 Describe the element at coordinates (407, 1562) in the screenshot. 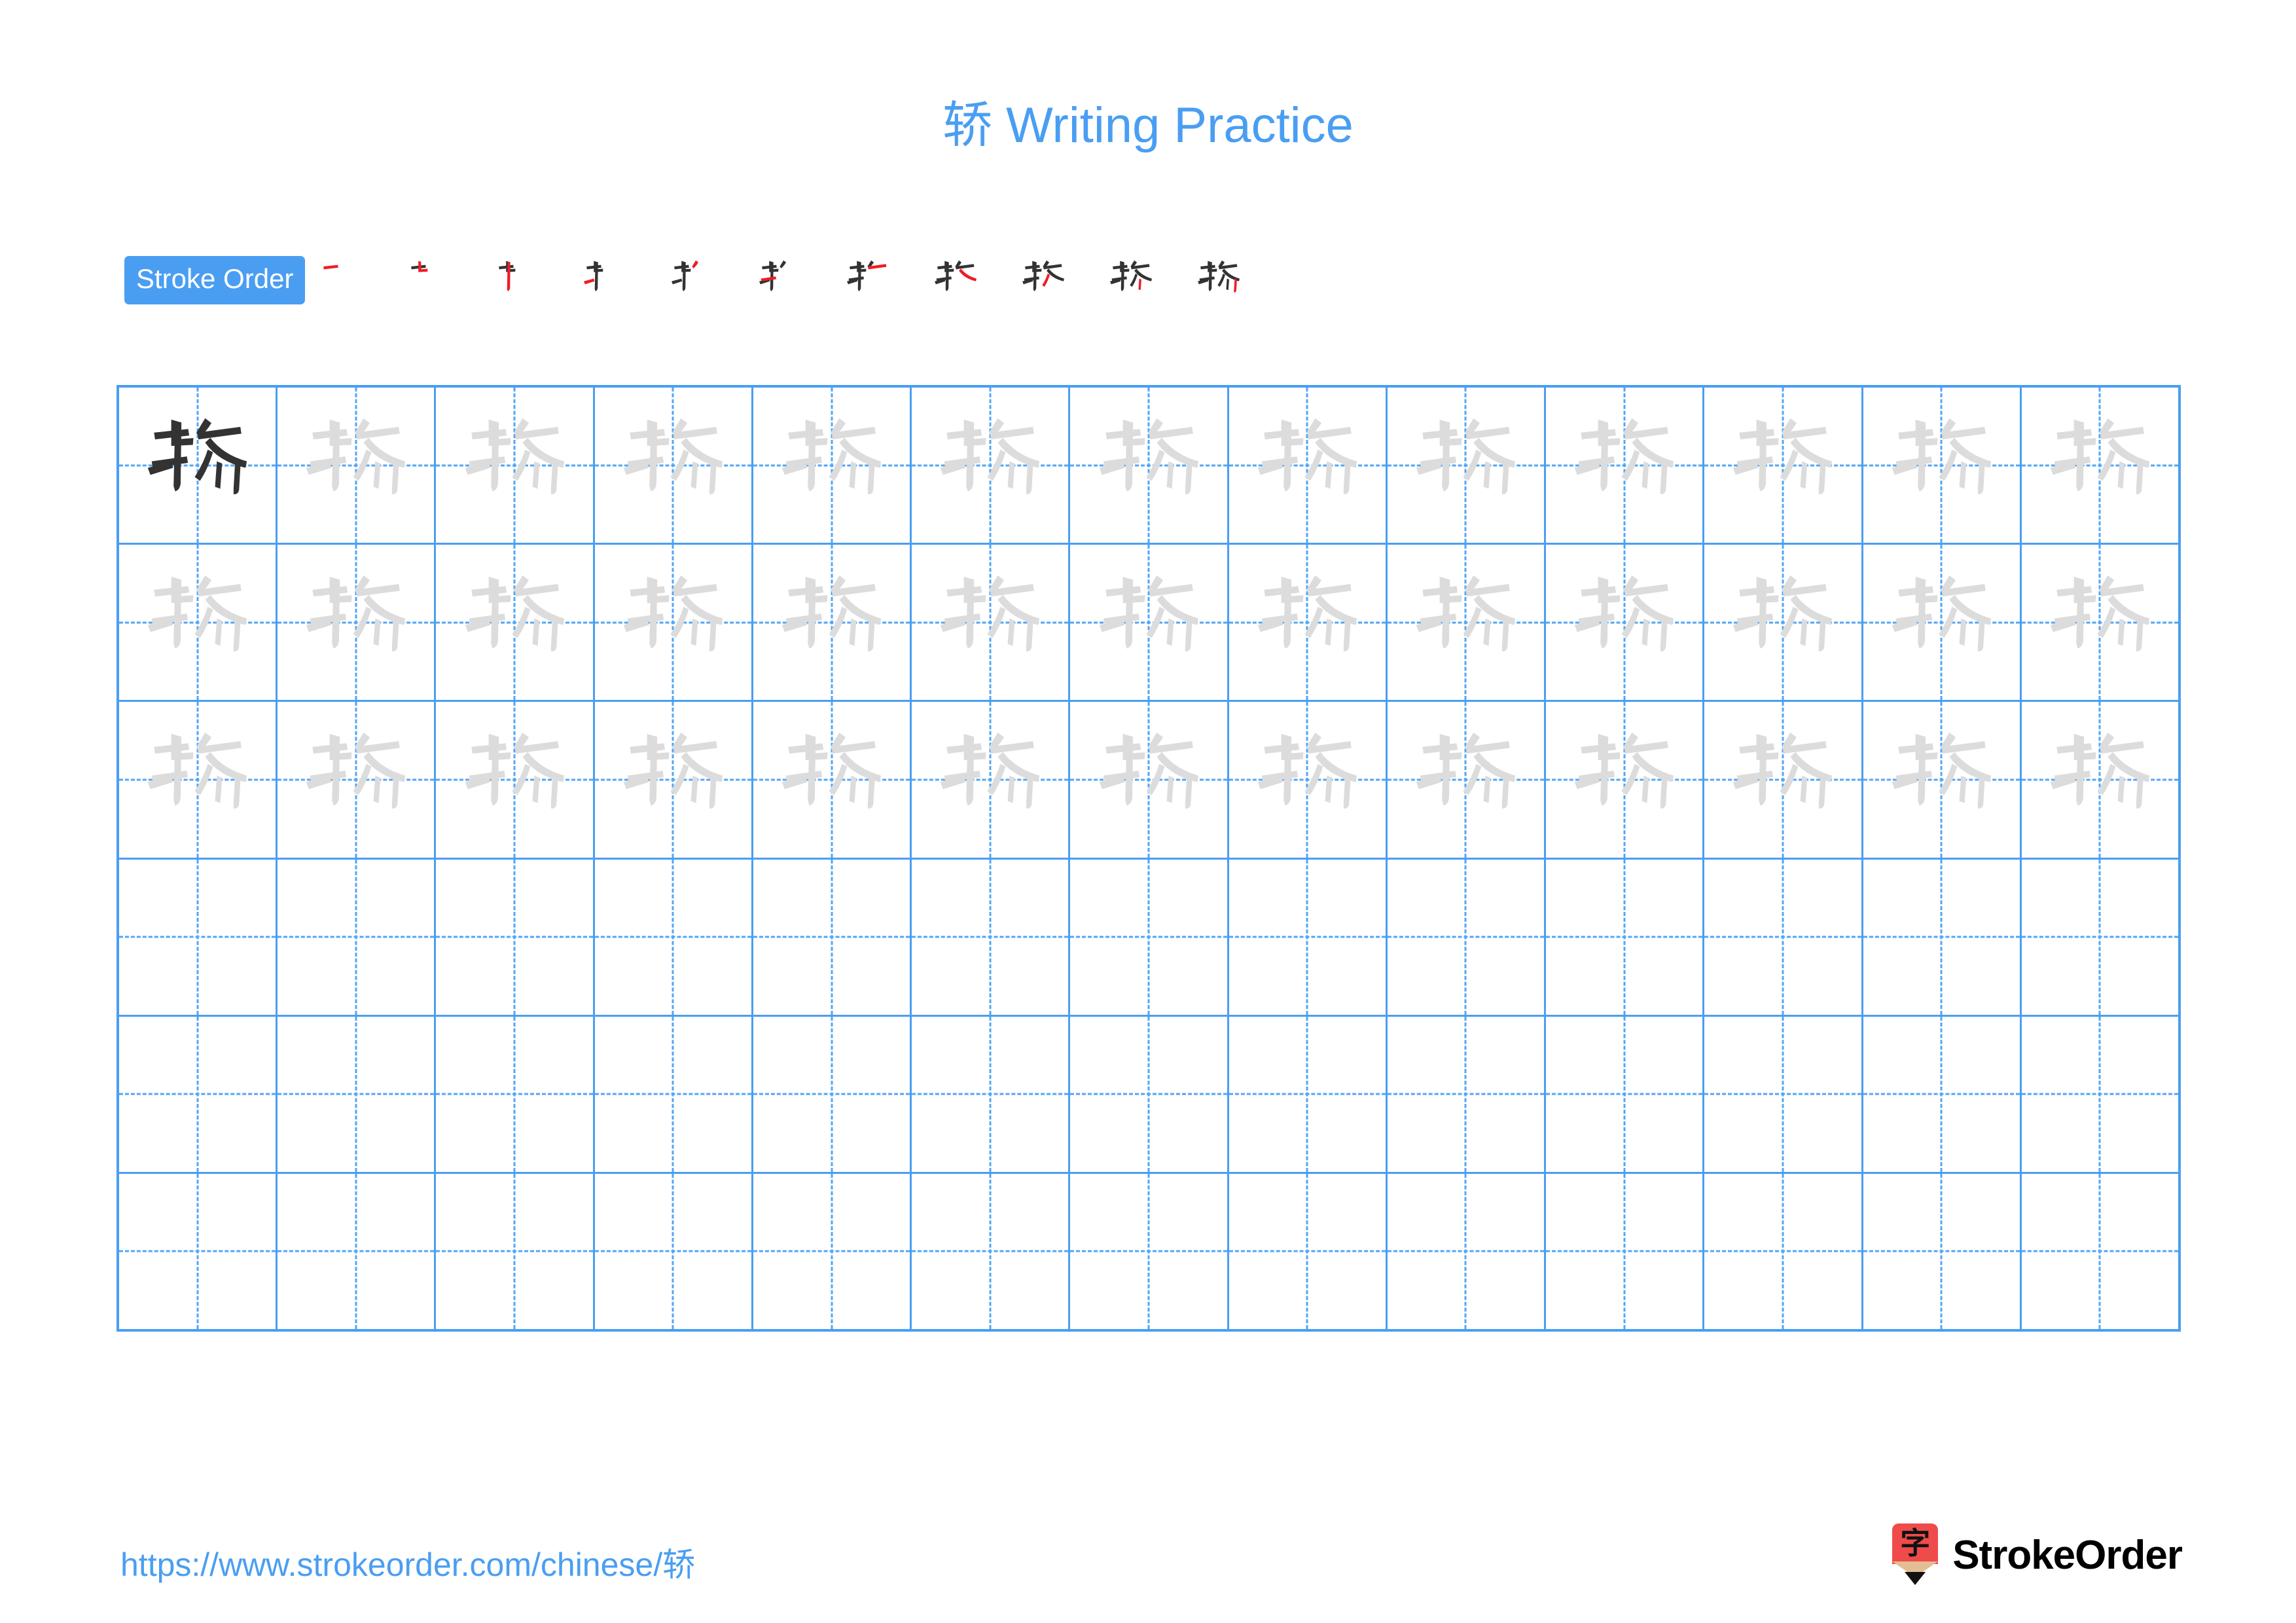

I see `source-url: https://www.strokeorder.com/chinese/轿` at that location.